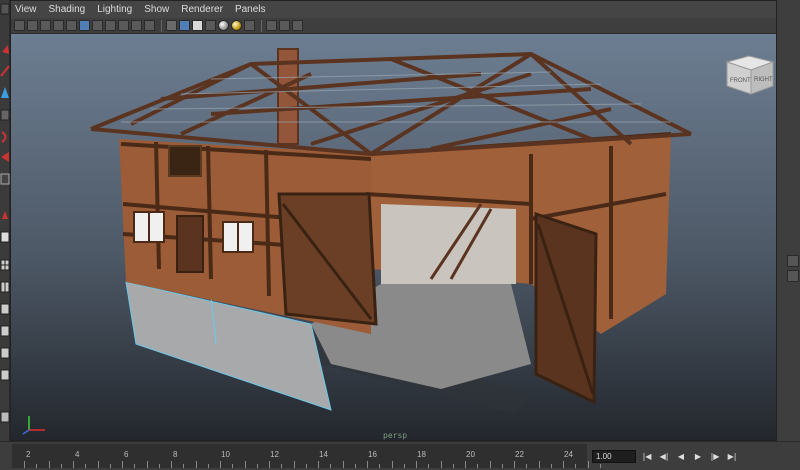 Image resolution: width=800 pixels, height=470 pixels. What do you see at coordinates (568, 454) in the screenshot?
I see `tick-label: 24` at bounding box center [568, 454].